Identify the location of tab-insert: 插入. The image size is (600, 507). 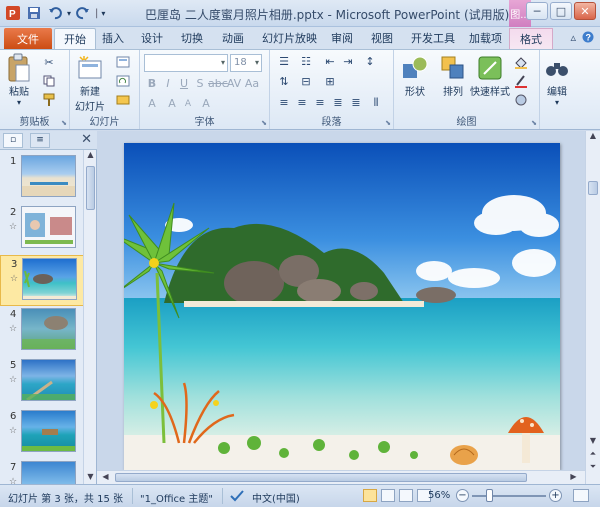
(113, 38).